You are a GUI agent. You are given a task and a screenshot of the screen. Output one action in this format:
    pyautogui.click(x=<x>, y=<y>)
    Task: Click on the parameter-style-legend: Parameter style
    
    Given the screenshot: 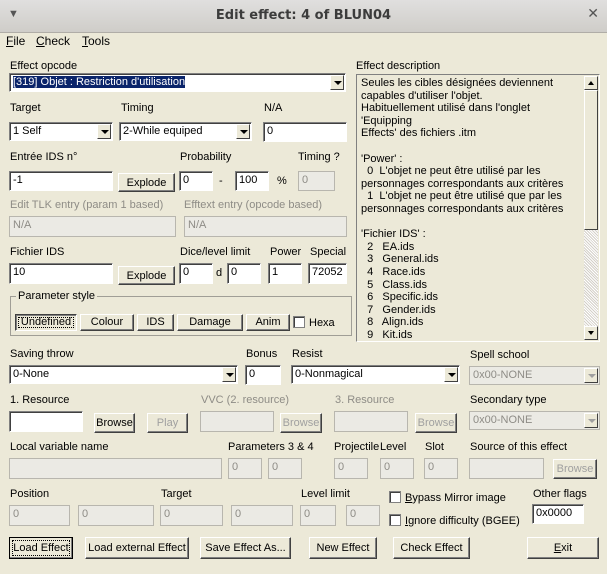 What is the action you would take?
    pyautogui.click(x=57, y=296)
    